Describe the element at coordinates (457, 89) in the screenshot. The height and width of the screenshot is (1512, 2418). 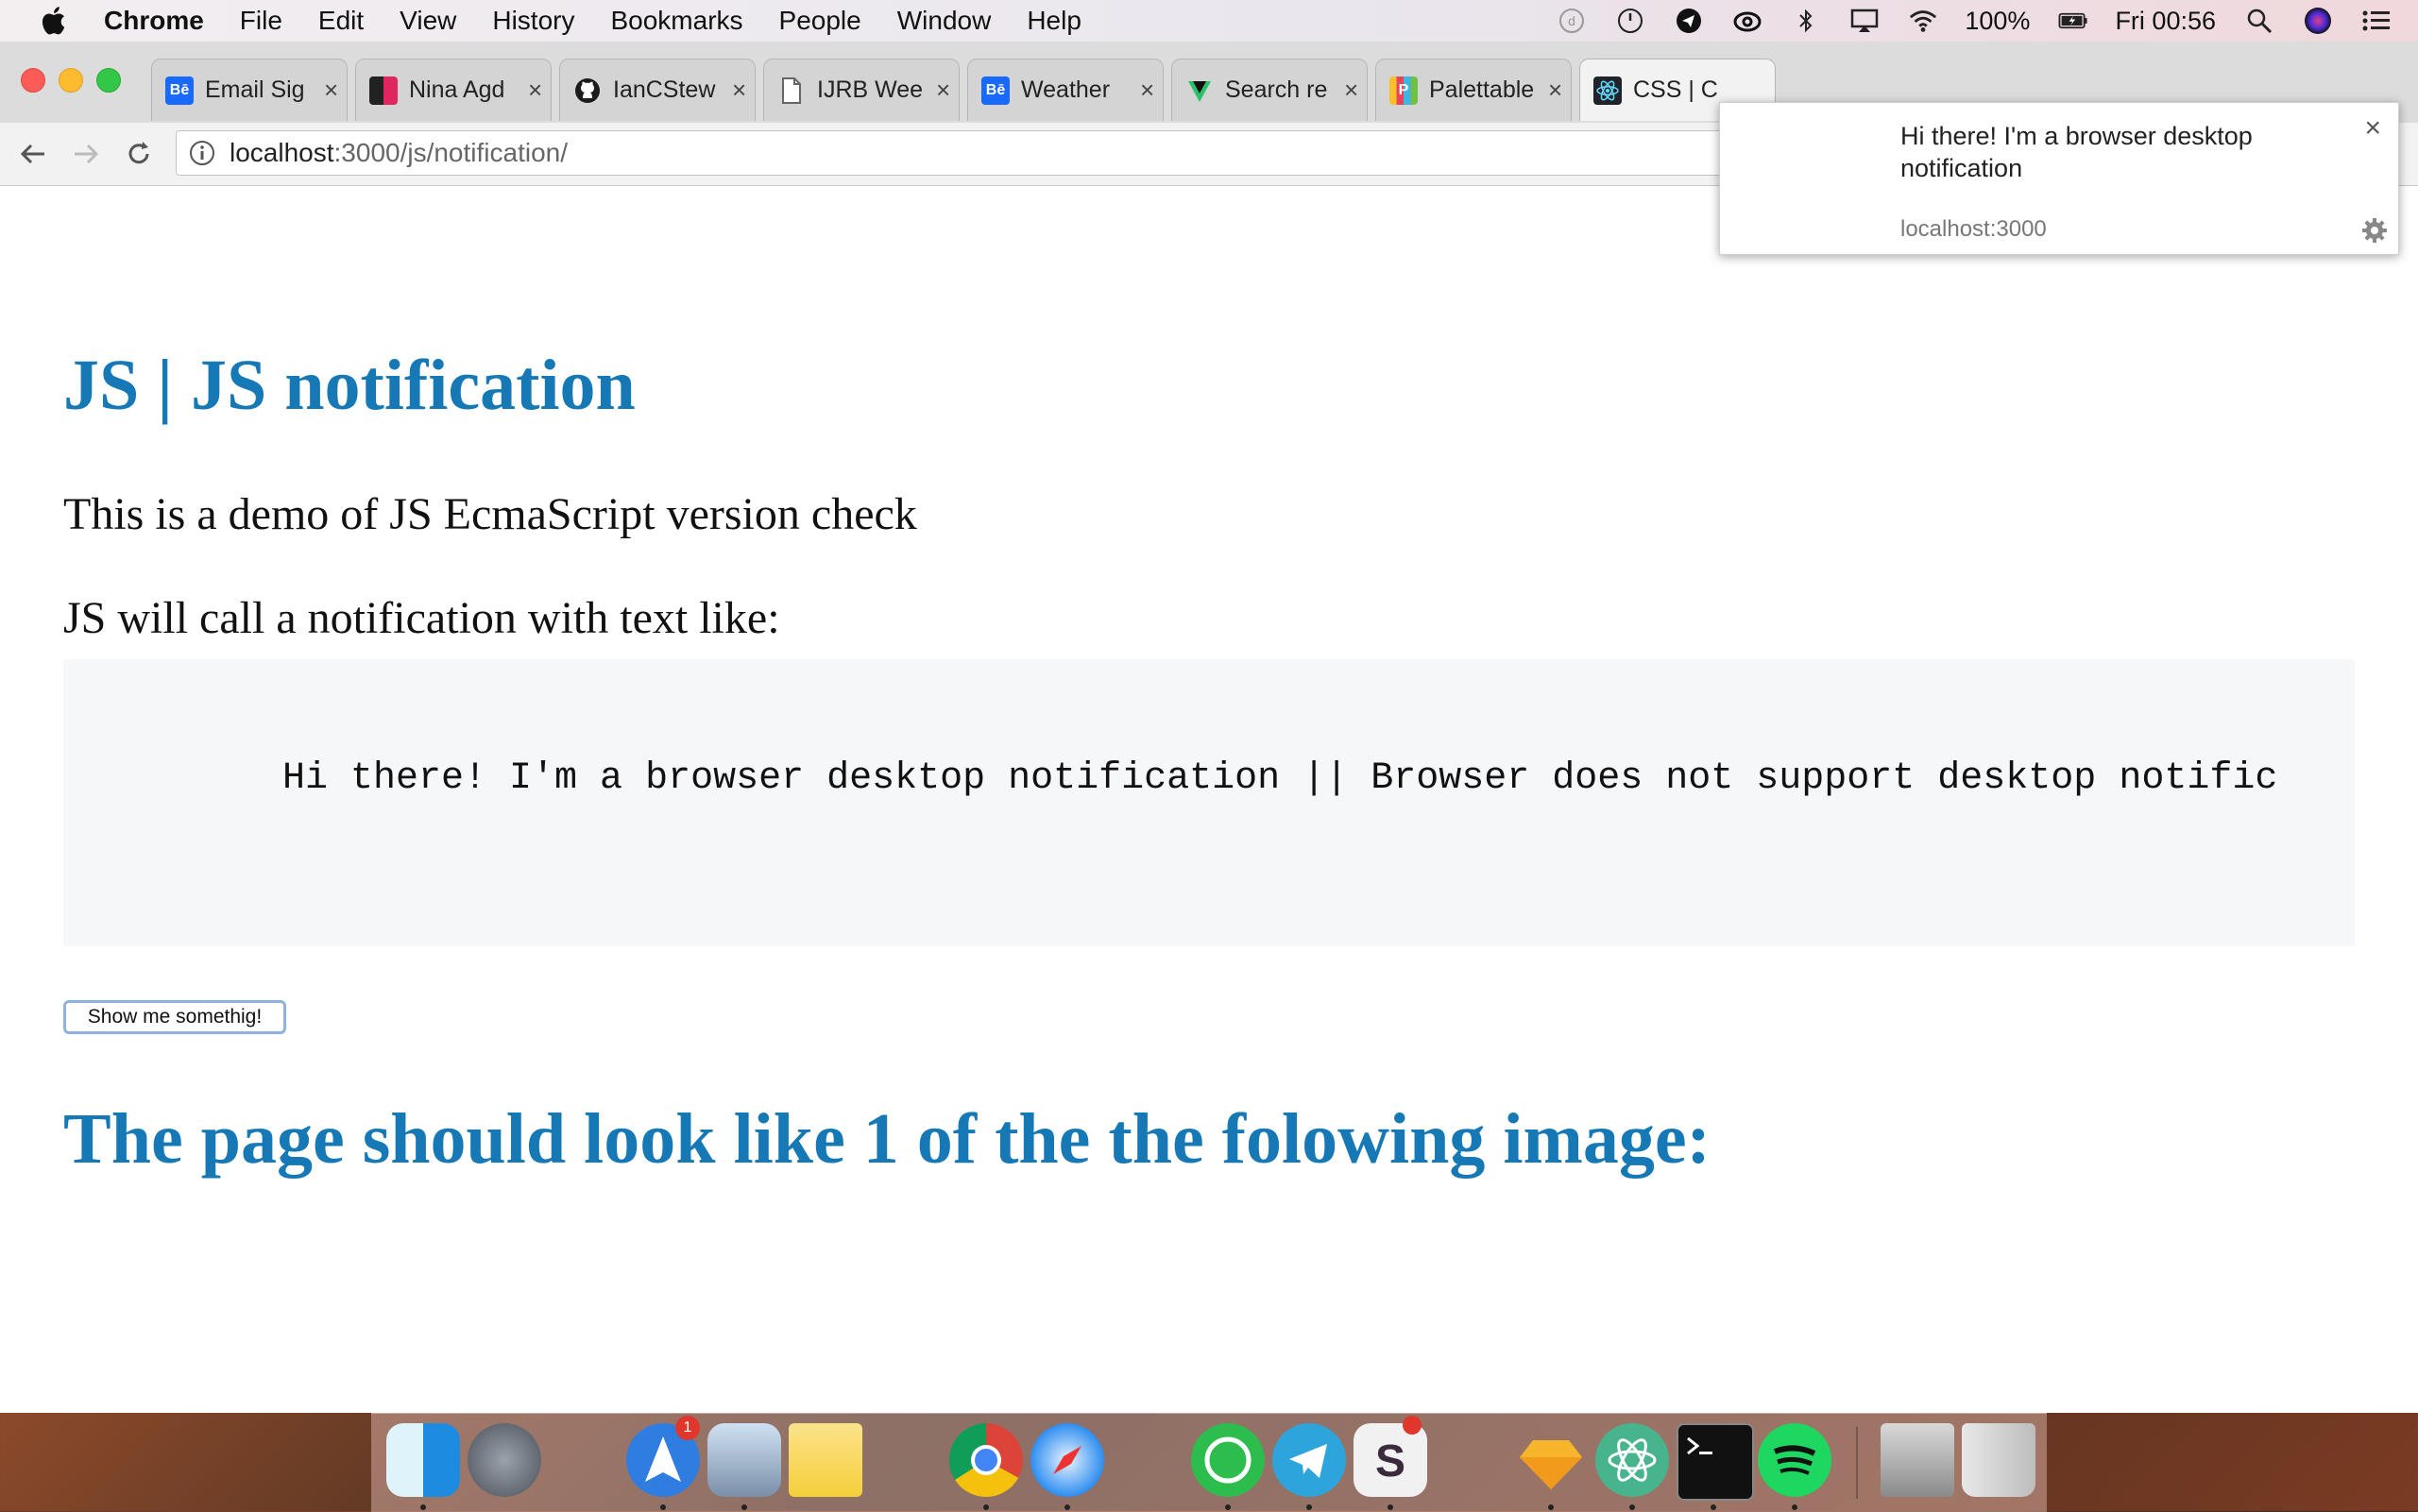
I see `tab-label: Nina Agd` at that location.